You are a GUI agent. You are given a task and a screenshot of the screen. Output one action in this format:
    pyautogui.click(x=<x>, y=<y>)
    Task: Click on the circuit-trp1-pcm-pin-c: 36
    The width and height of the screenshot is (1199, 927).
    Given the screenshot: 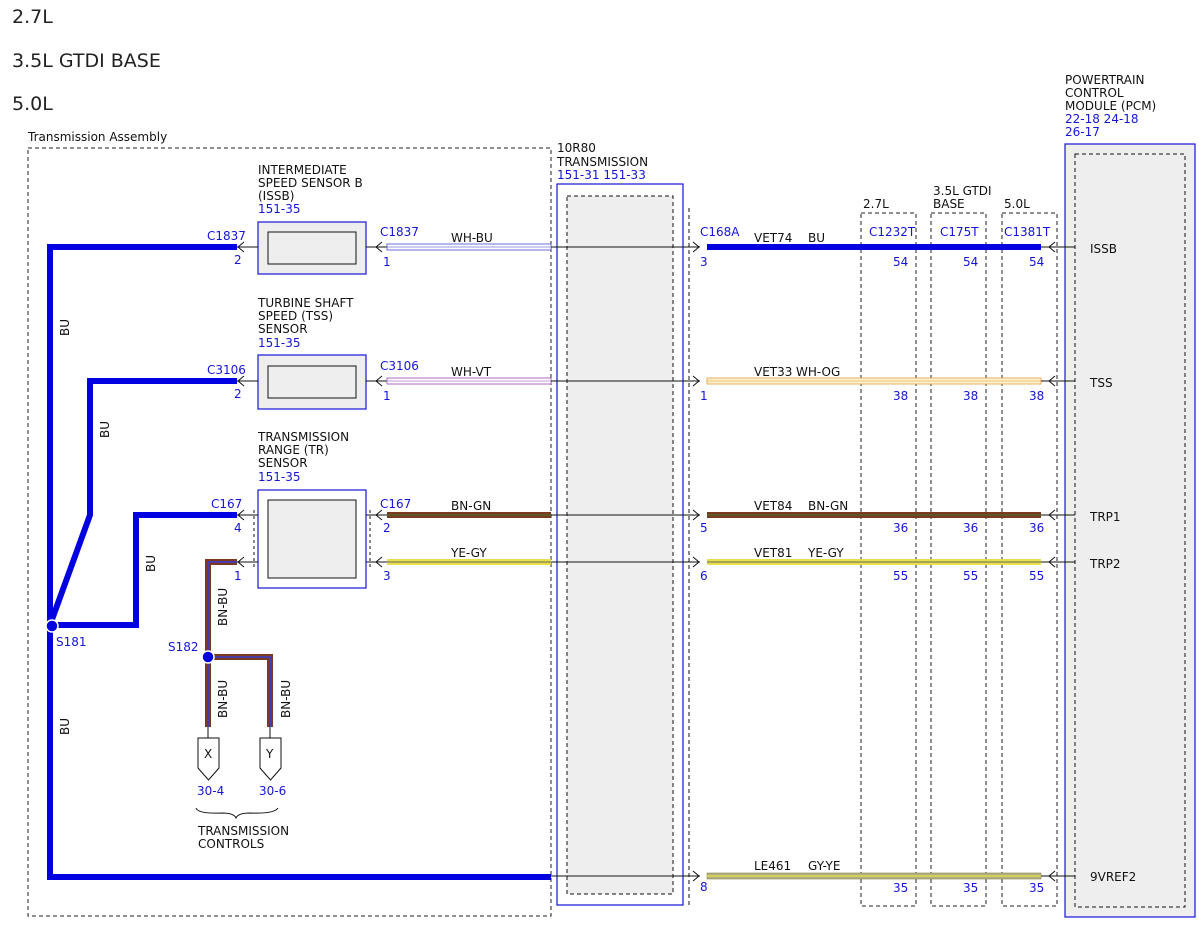 What is the action you would take?
    pyautogui.click(x=1036, y=528)
    